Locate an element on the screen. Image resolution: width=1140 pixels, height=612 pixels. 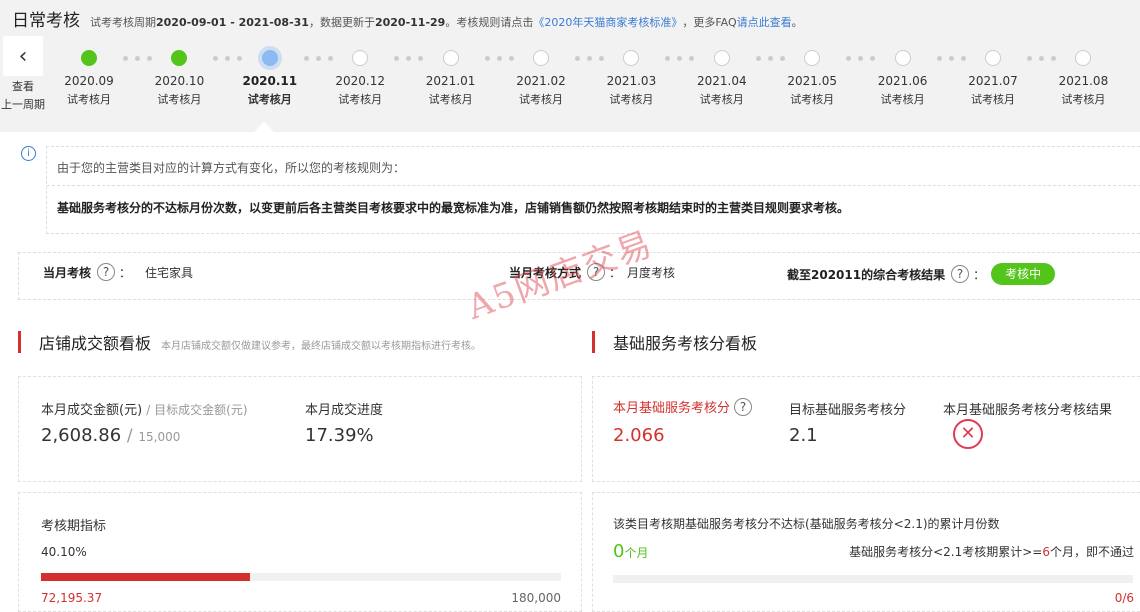
header-end: 。 is located at coordinates (797, 22).